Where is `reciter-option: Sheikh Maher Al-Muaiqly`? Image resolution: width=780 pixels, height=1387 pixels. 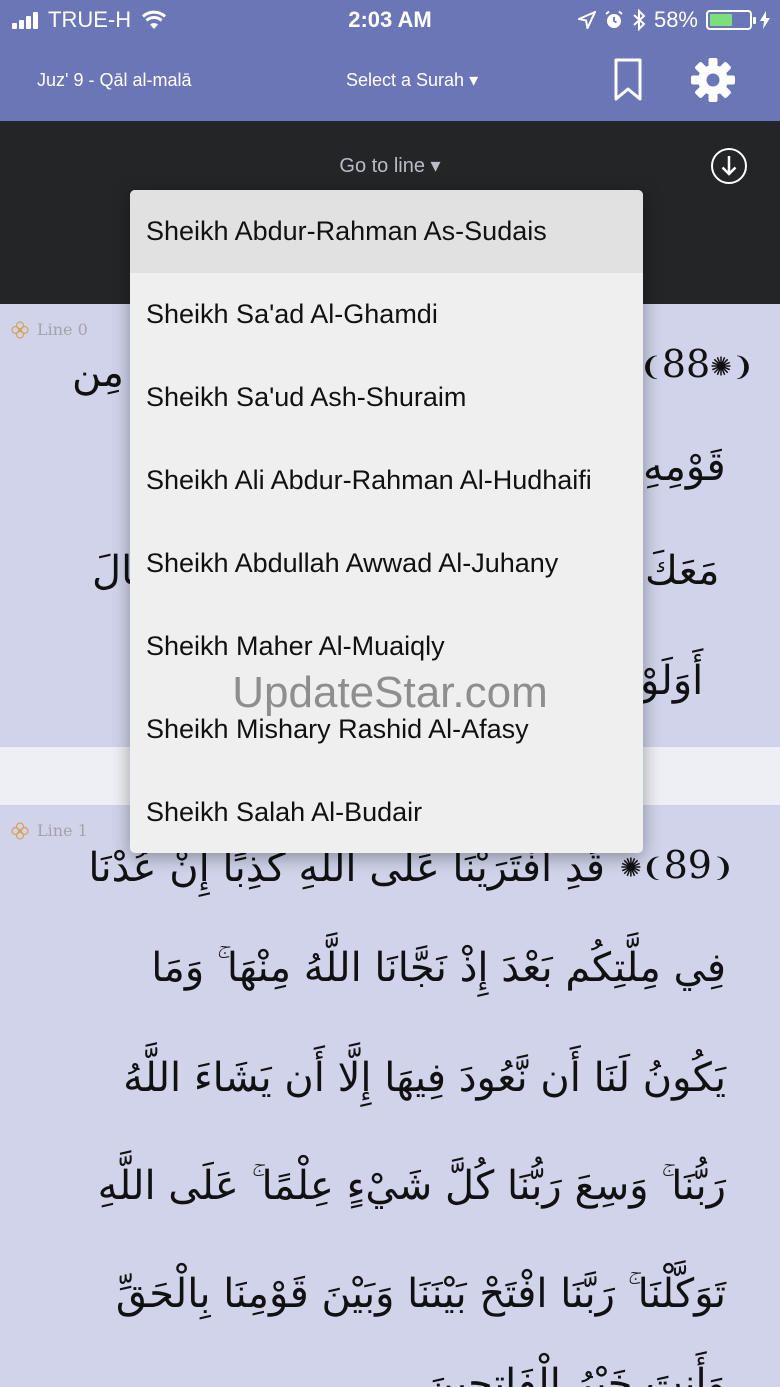 reciter-option: Sheikh Maher Al-Muaiqly is located at coordinates (386, 646).